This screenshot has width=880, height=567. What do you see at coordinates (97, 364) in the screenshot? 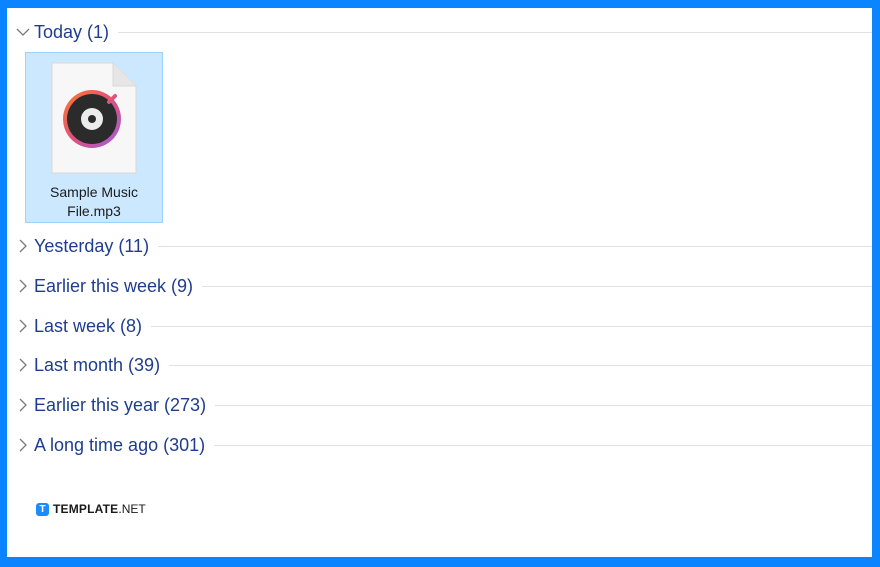
I see `group-label: Last month (39)` at bounding box center [97, 364].